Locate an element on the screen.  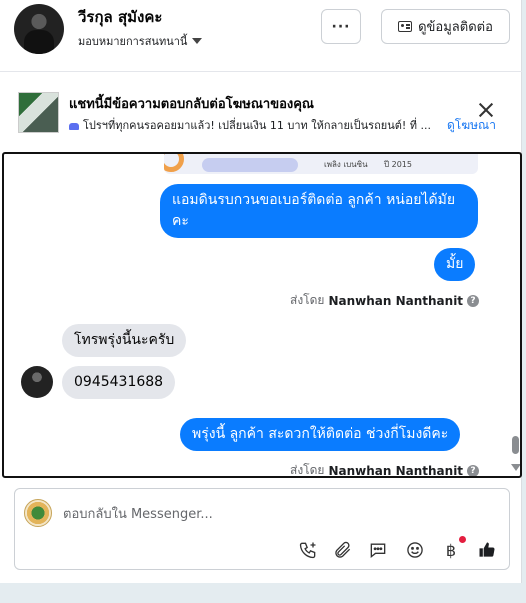
contact-avatar-small is located at coordinates (37, 382).